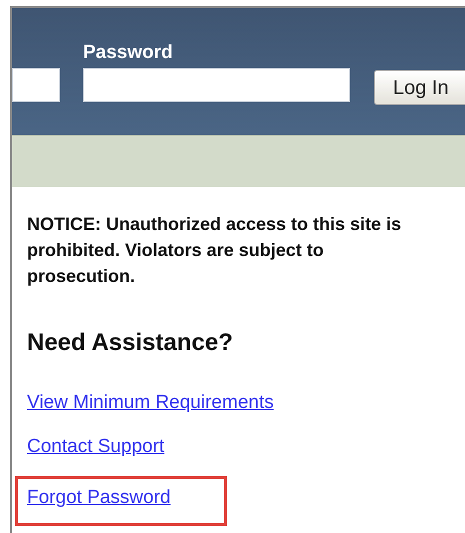 The height and width of the screenshot is (533, 465). Describe the element at coordinates (150, 403) in the screenshot. I see `assistance-link: View Minimum Requirements` at that location.